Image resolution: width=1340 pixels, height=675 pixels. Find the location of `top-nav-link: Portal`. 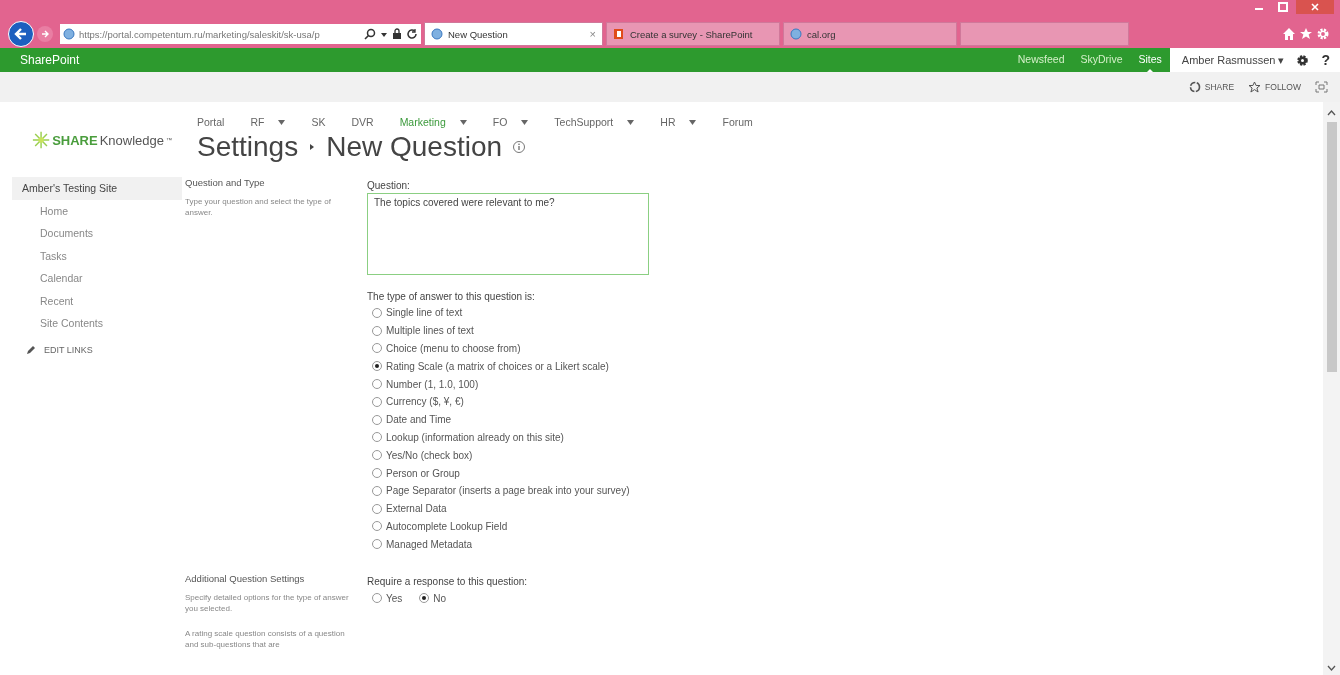

top-nav-link: Portal is located at coordinates (211, 122).